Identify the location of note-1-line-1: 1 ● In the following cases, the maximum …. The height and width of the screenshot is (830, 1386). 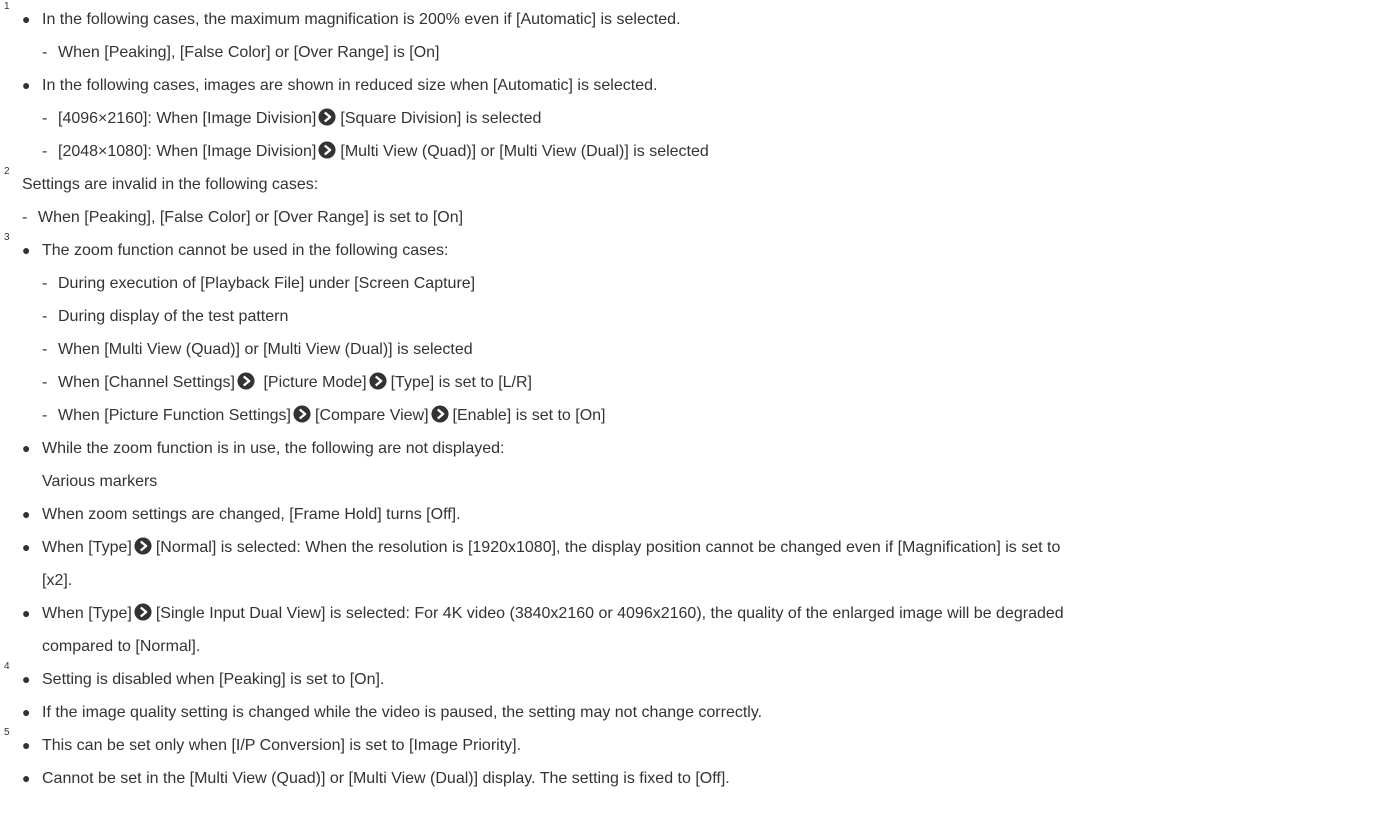
(693, 18).